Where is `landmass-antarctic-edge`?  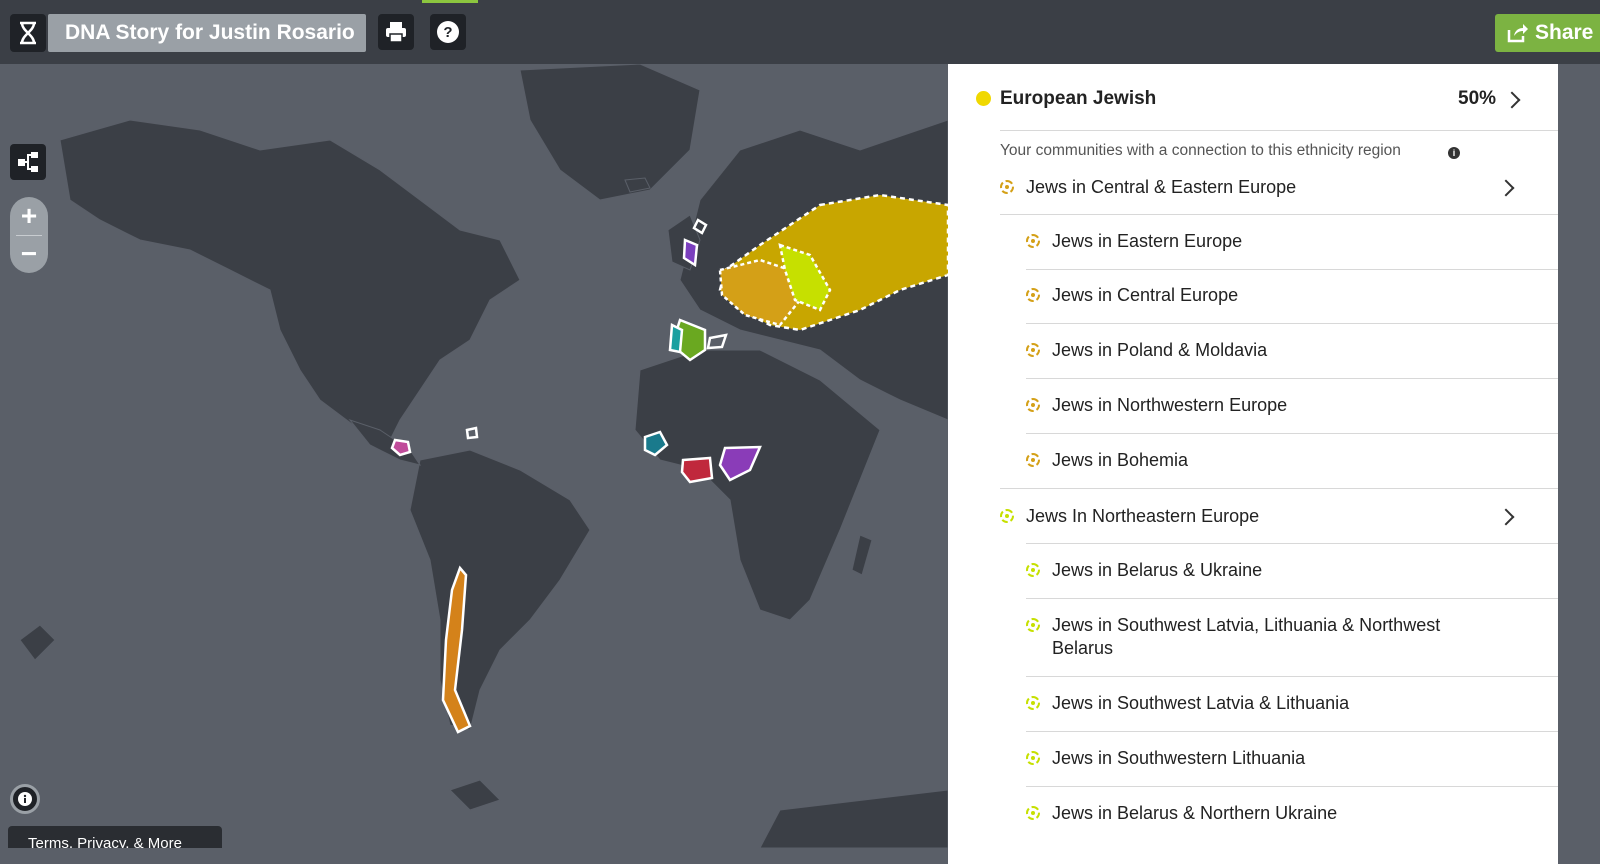
landmass-antarctic-edge is located at coordinates (854, 818).